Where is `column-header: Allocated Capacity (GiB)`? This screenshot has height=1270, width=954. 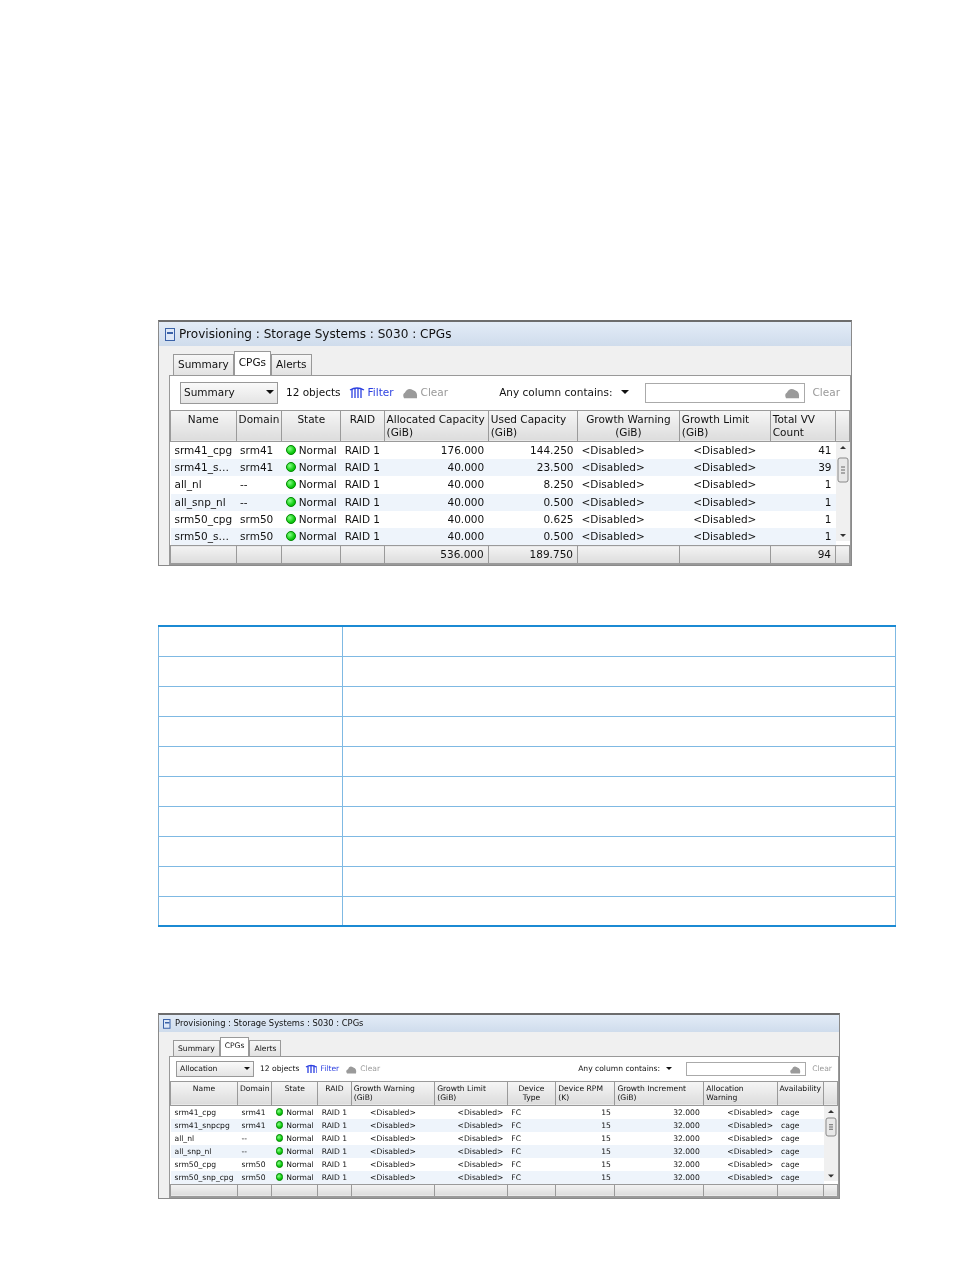 column-header: Allocated Capacity (GiB) is located at coordinates (436, 426).